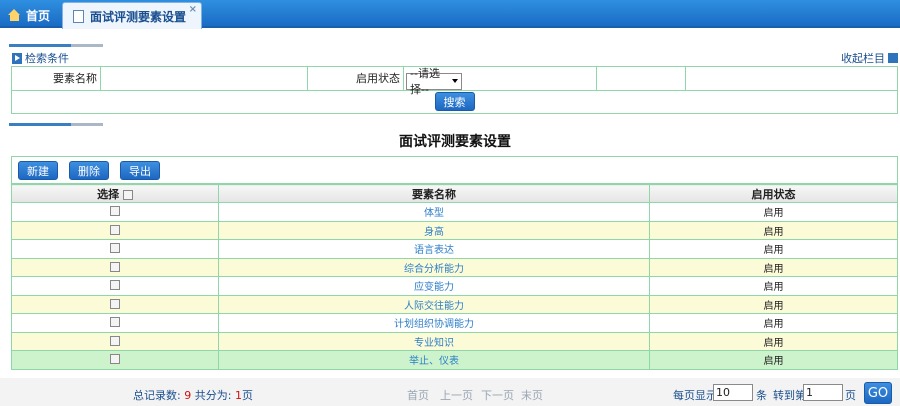  I want to click on page-unit: 页, so click(247, 395).